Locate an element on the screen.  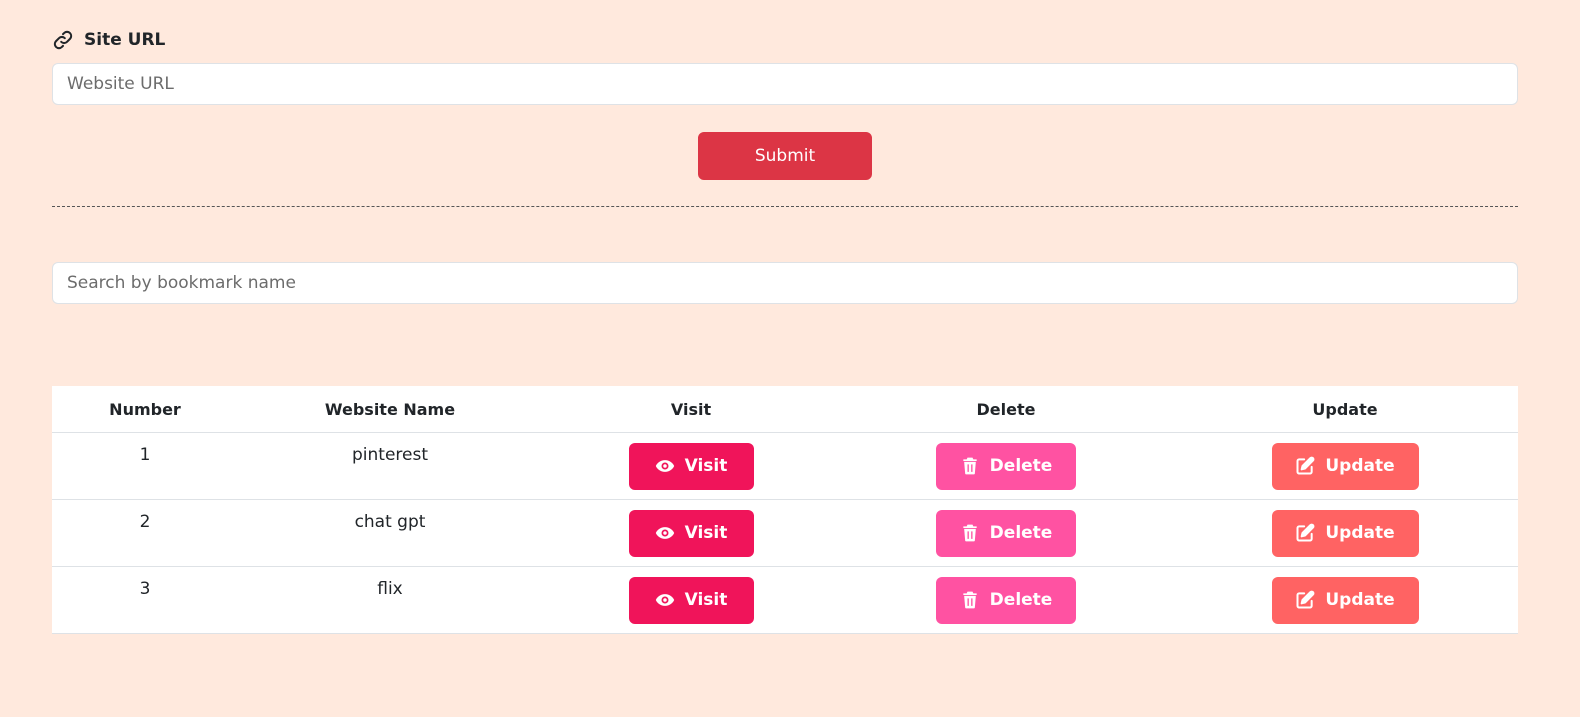
submit-button: Submit is located at coordinates (785, 156).